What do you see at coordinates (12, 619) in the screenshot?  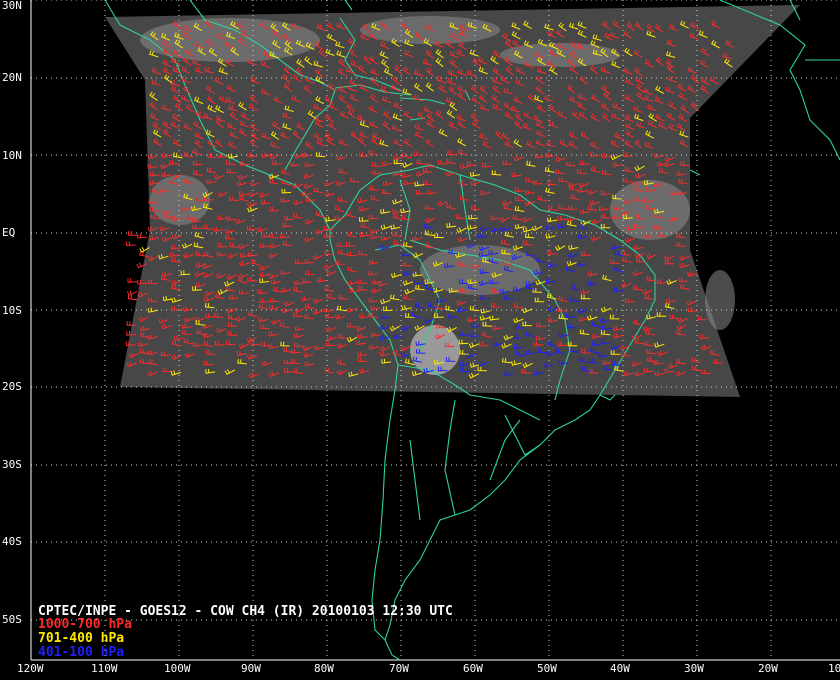 I see `lat-label-50s: 50S` at bounding box center [12, 619].